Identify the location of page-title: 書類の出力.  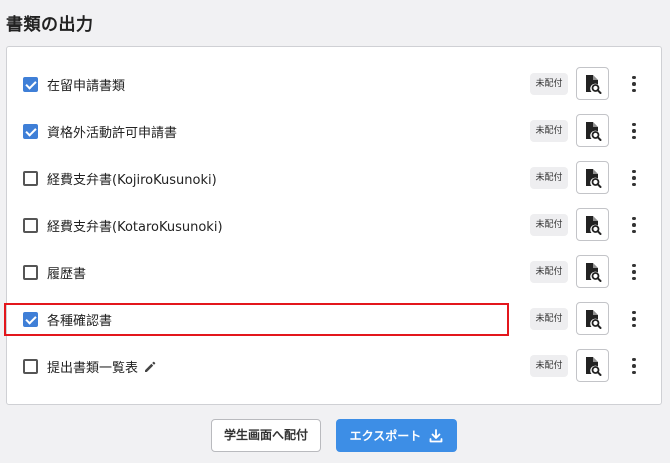
(50, 25).